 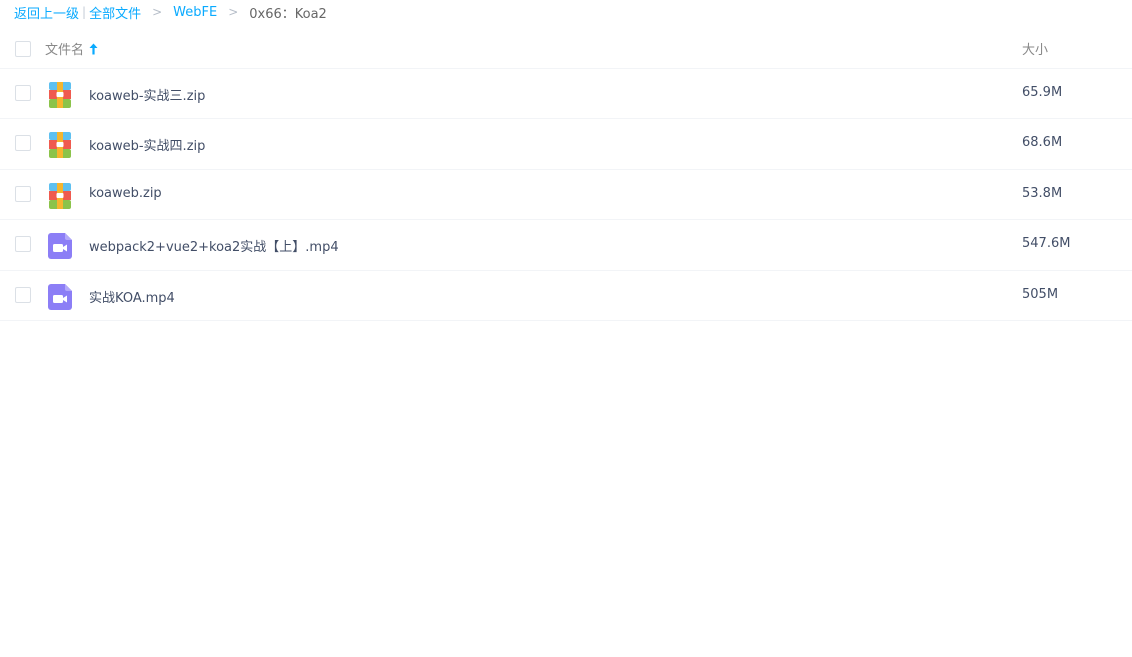 I want to click on file-name-link: koaweb.zip, so click(x=125, y=193).